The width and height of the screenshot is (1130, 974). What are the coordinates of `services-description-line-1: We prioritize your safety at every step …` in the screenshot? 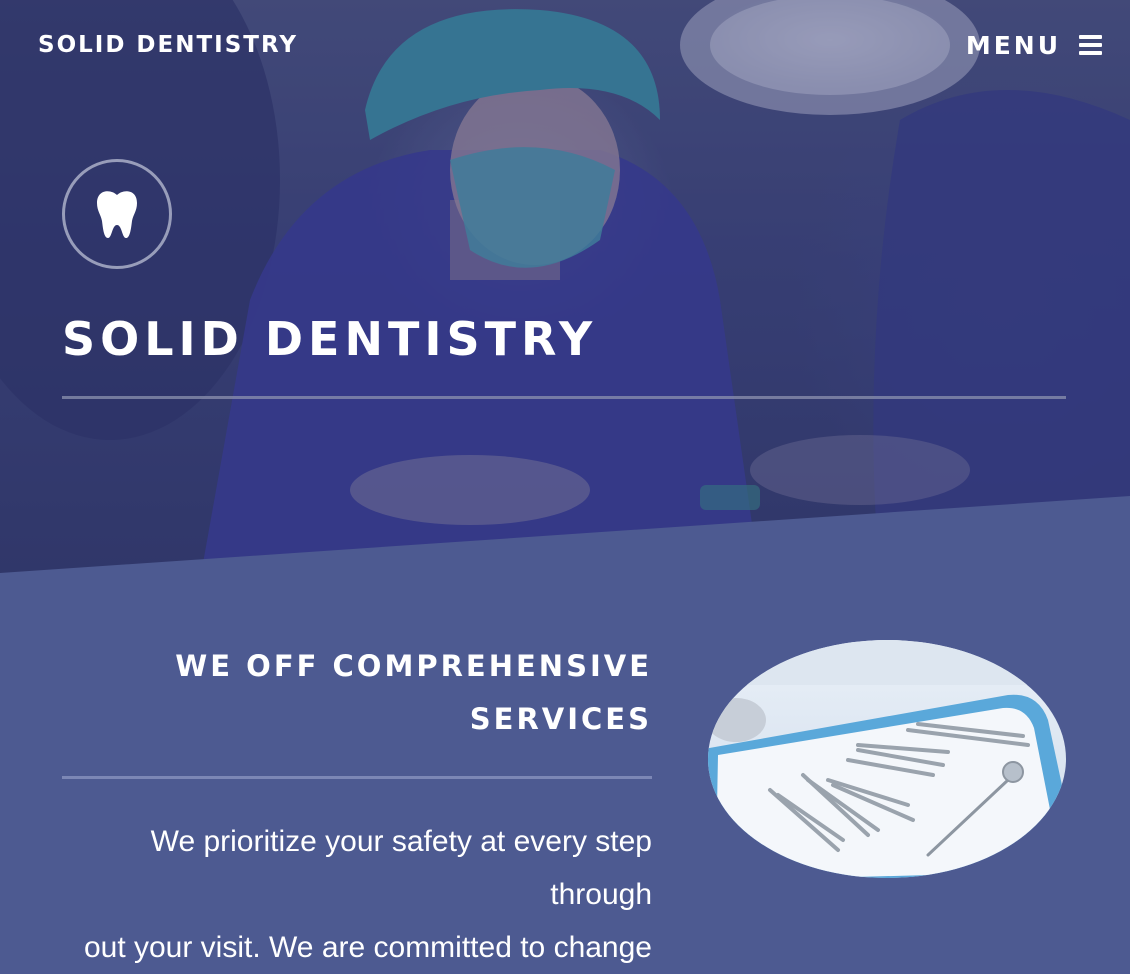 It's located at (401, 868).